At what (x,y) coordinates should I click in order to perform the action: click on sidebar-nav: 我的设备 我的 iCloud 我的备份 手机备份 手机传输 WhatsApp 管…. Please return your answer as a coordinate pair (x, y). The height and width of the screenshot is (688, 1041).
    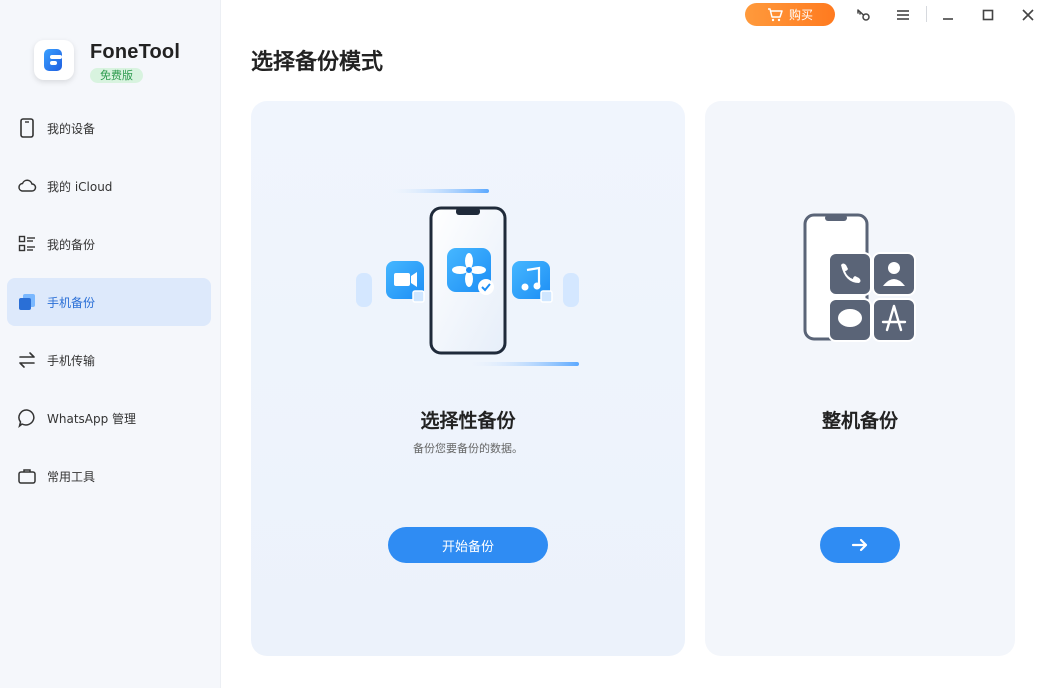
    Looking at the image, I should click on (109, 307).